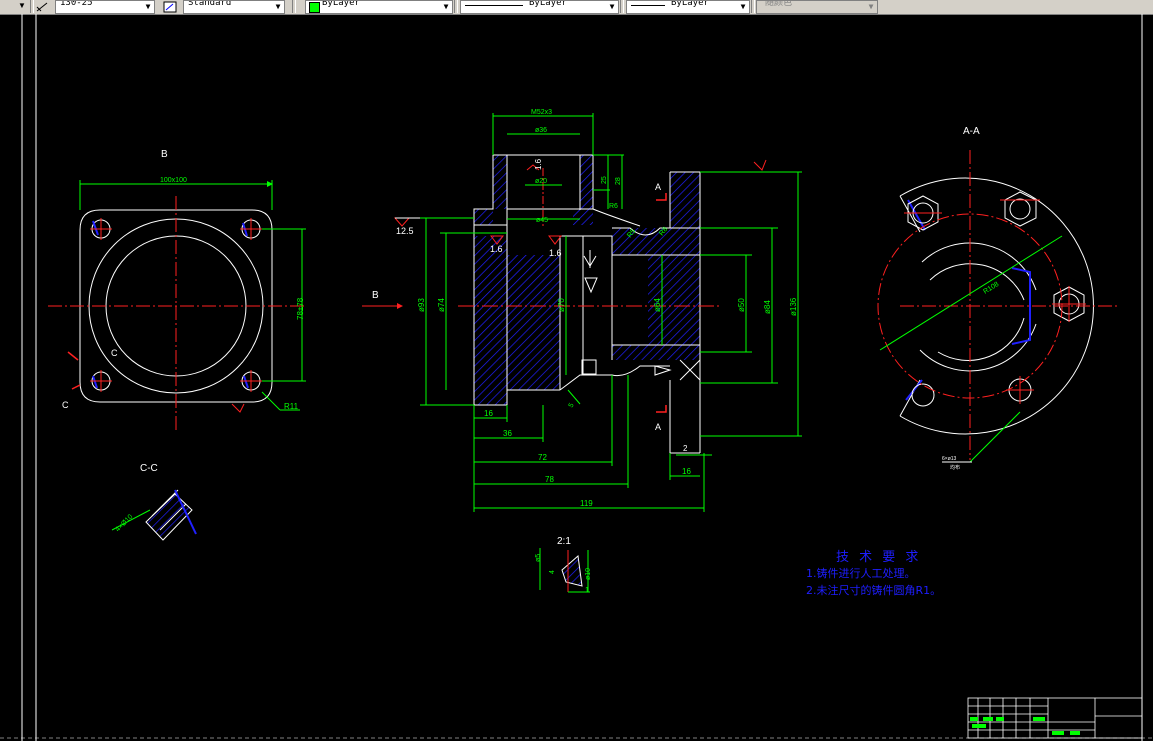 The image size is (1153, 741). Describe the element at coordinates (658, 187) in the screenshot. I see `section-a-top: A` at that location.